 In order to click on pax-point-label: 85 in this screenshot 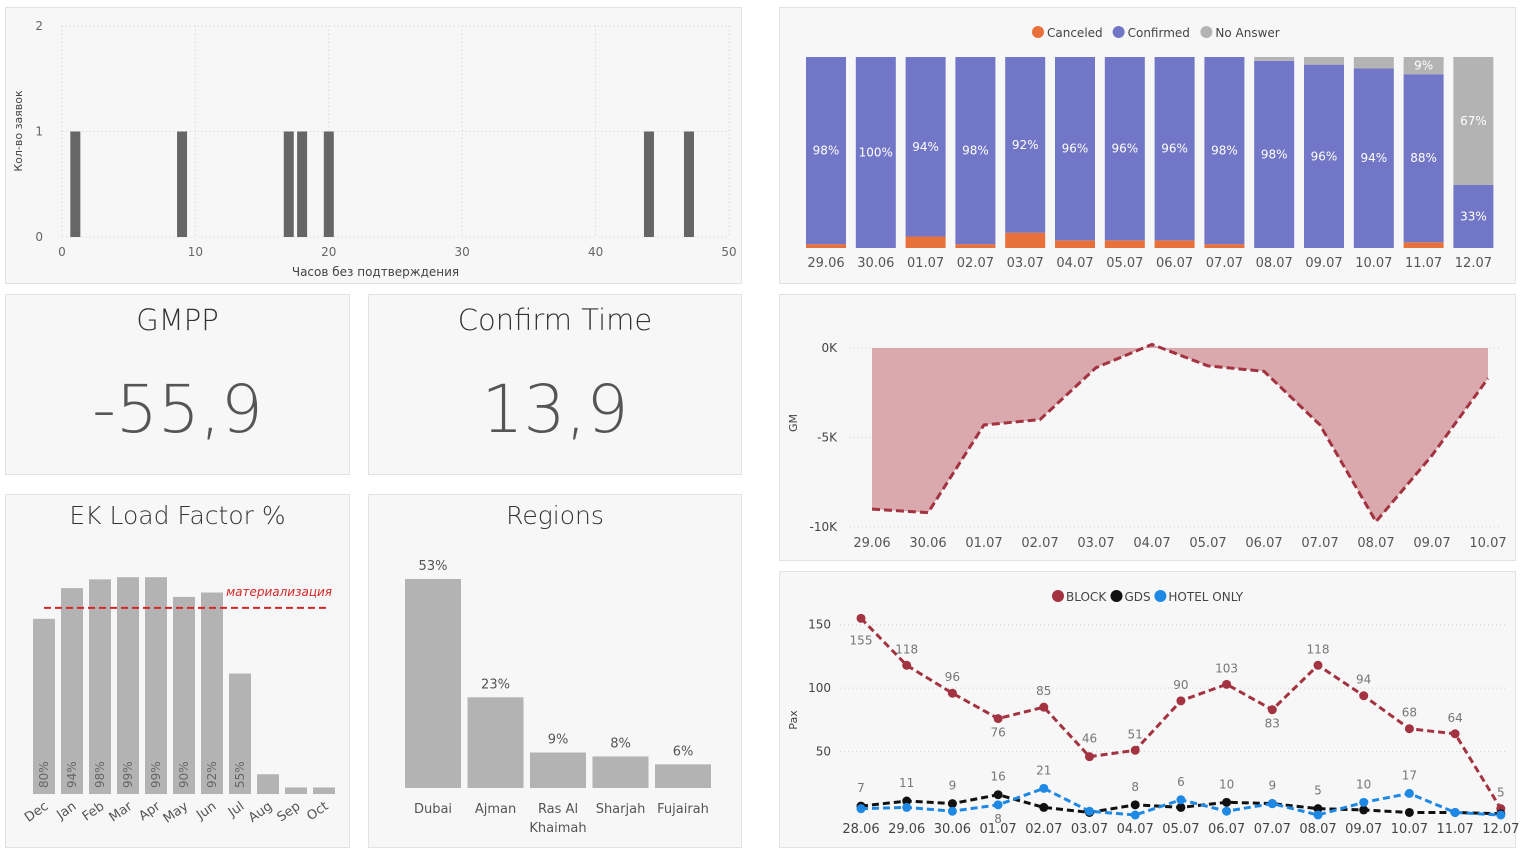, I will do `click(1043, 691)`.